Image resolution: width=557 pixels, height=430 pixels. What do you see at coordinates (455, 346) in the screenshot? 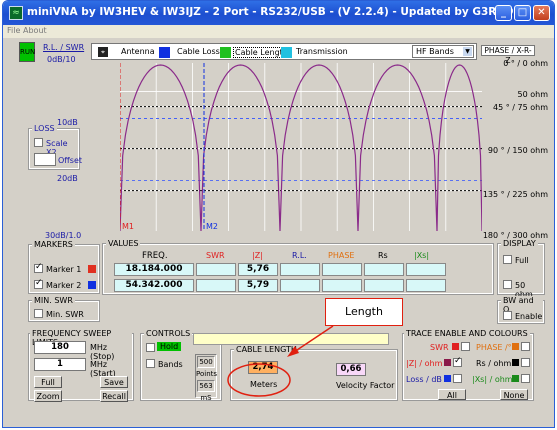
I see `trace-swr-color` at bounding box center [455, 346].